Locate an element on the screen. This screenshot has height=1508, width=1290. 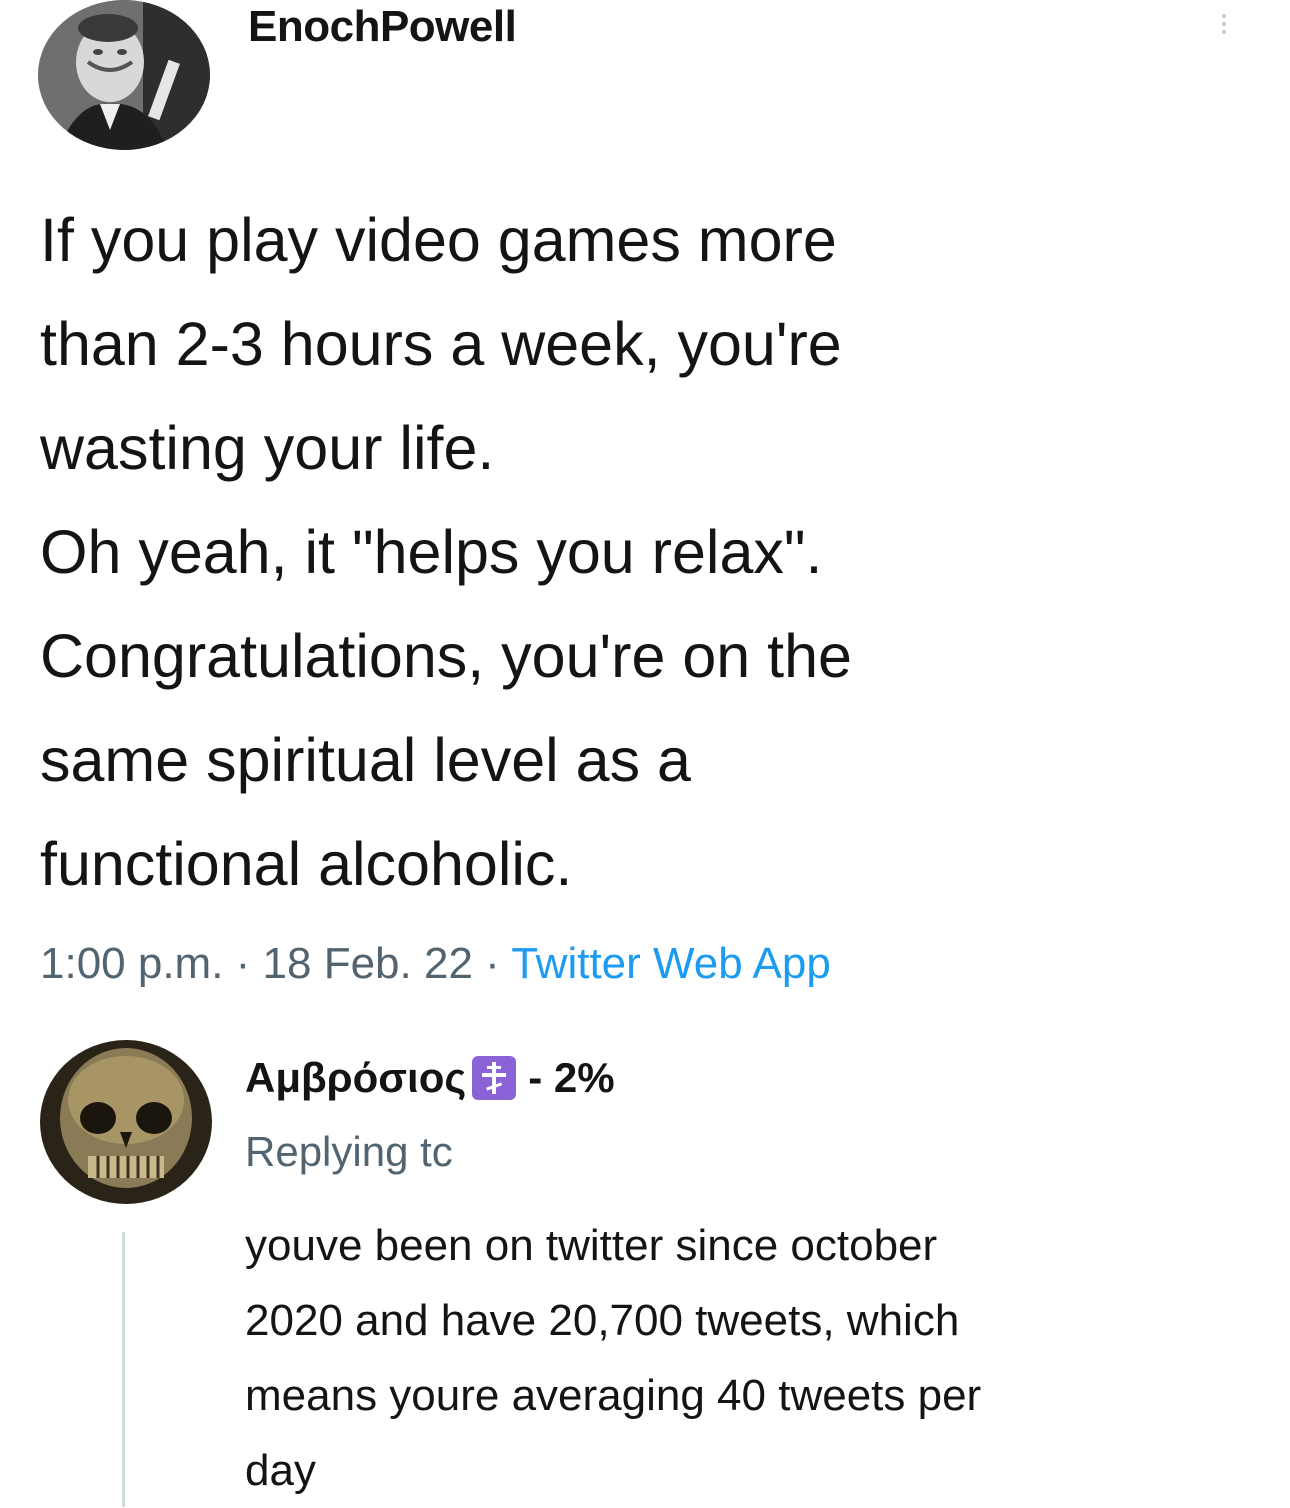
tweet-text-line: Oh yeah, it "helps you relax". is located at coordinates (431, 552).